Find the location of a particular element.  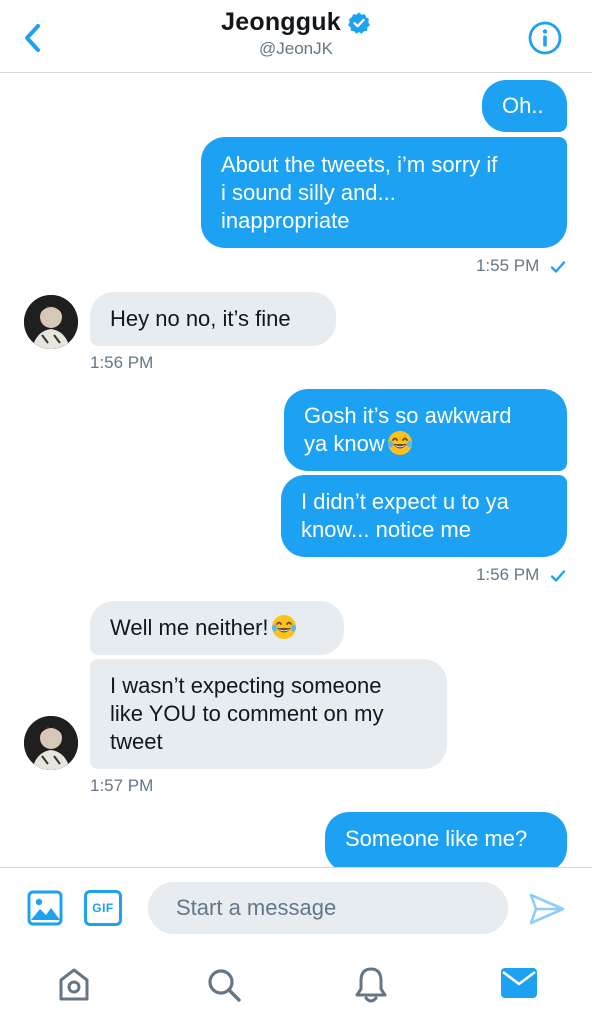

received-message-bubble: Hey no no, it’s fine is located at coordinates (213, 319).